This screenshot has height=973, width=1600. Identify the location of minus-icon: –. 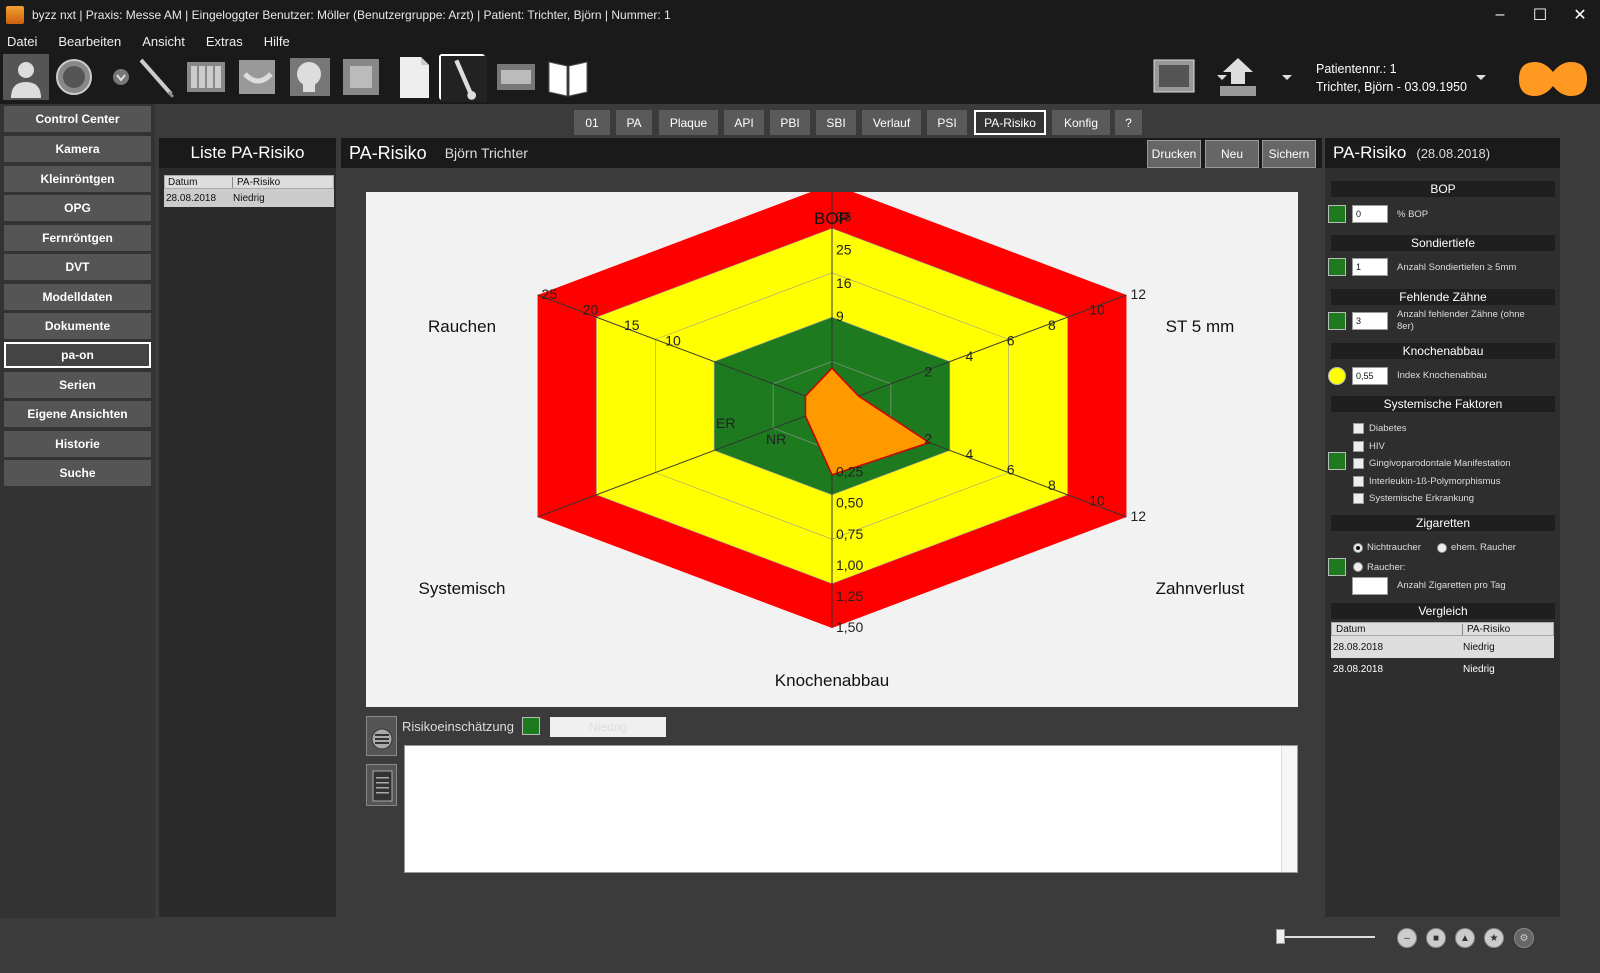
(1407, 938).